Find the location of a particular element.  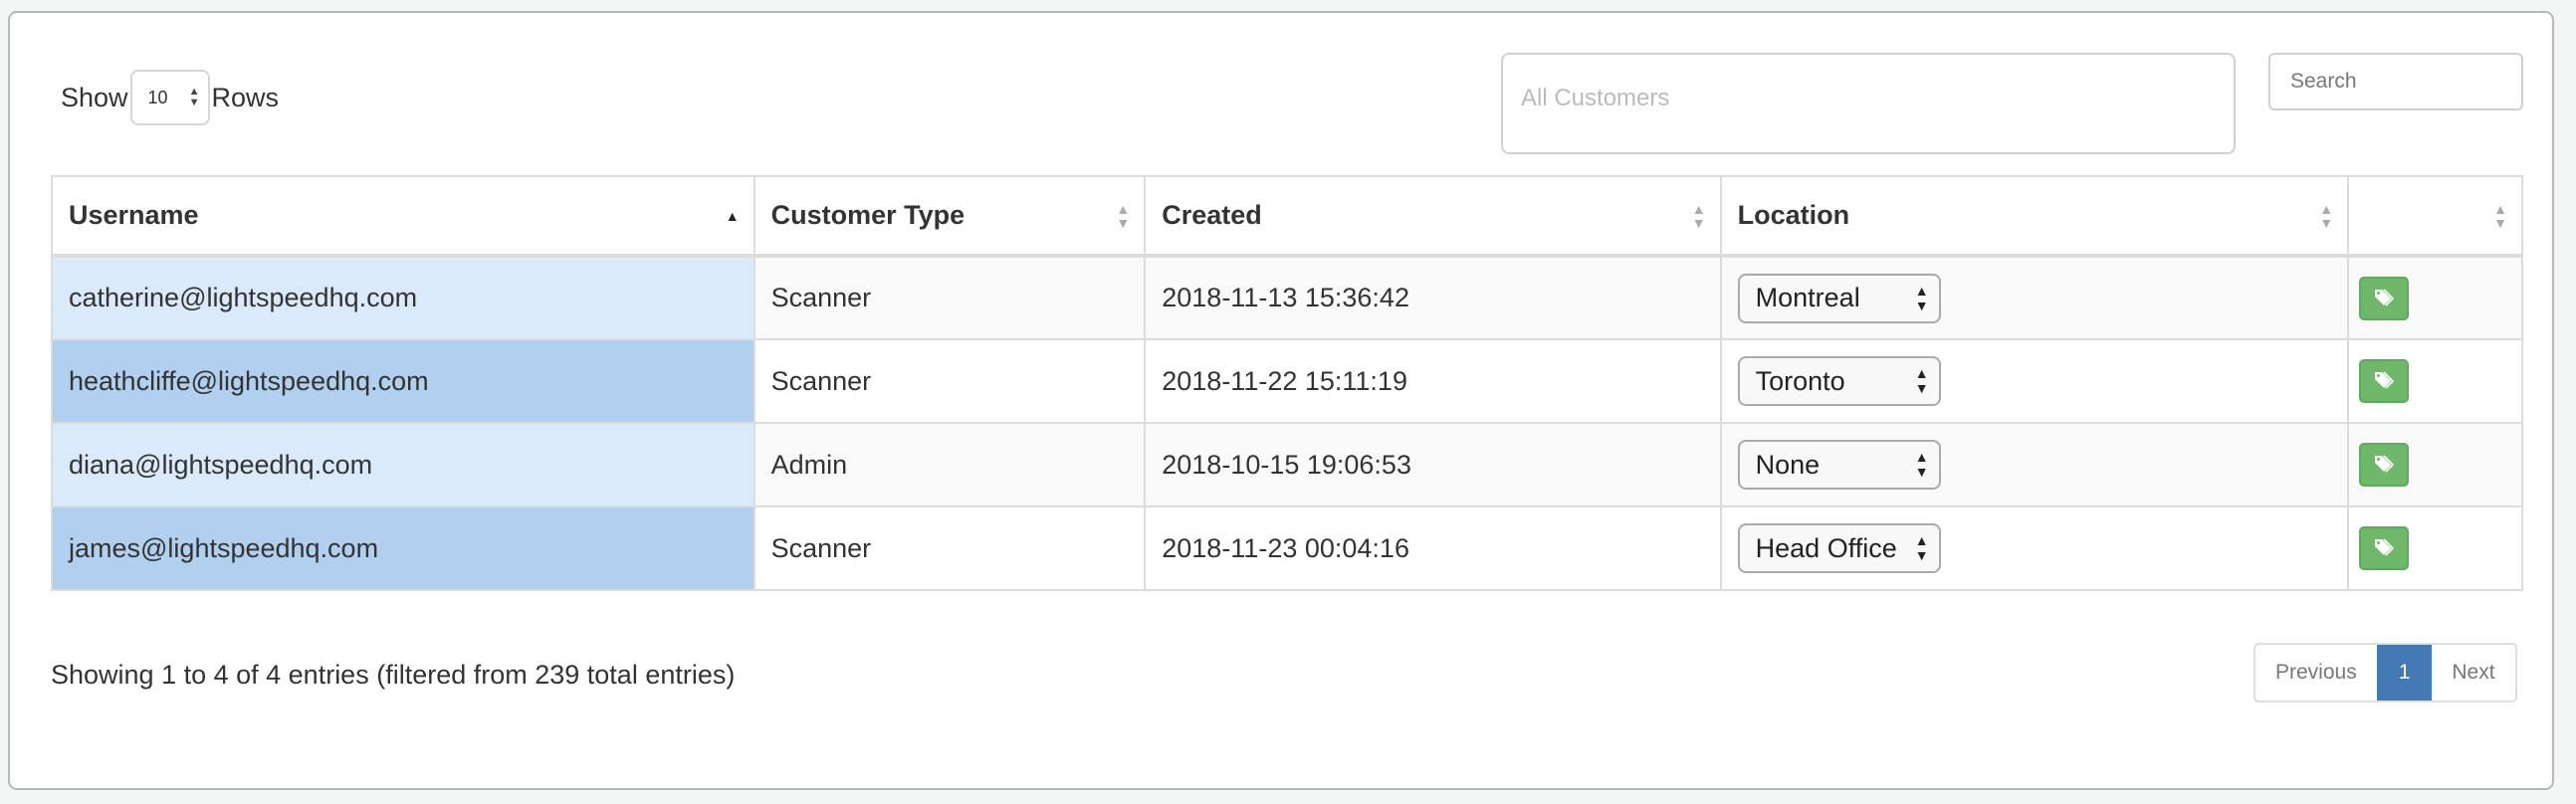

column-label: Location is located at coordinates (1793, 215).